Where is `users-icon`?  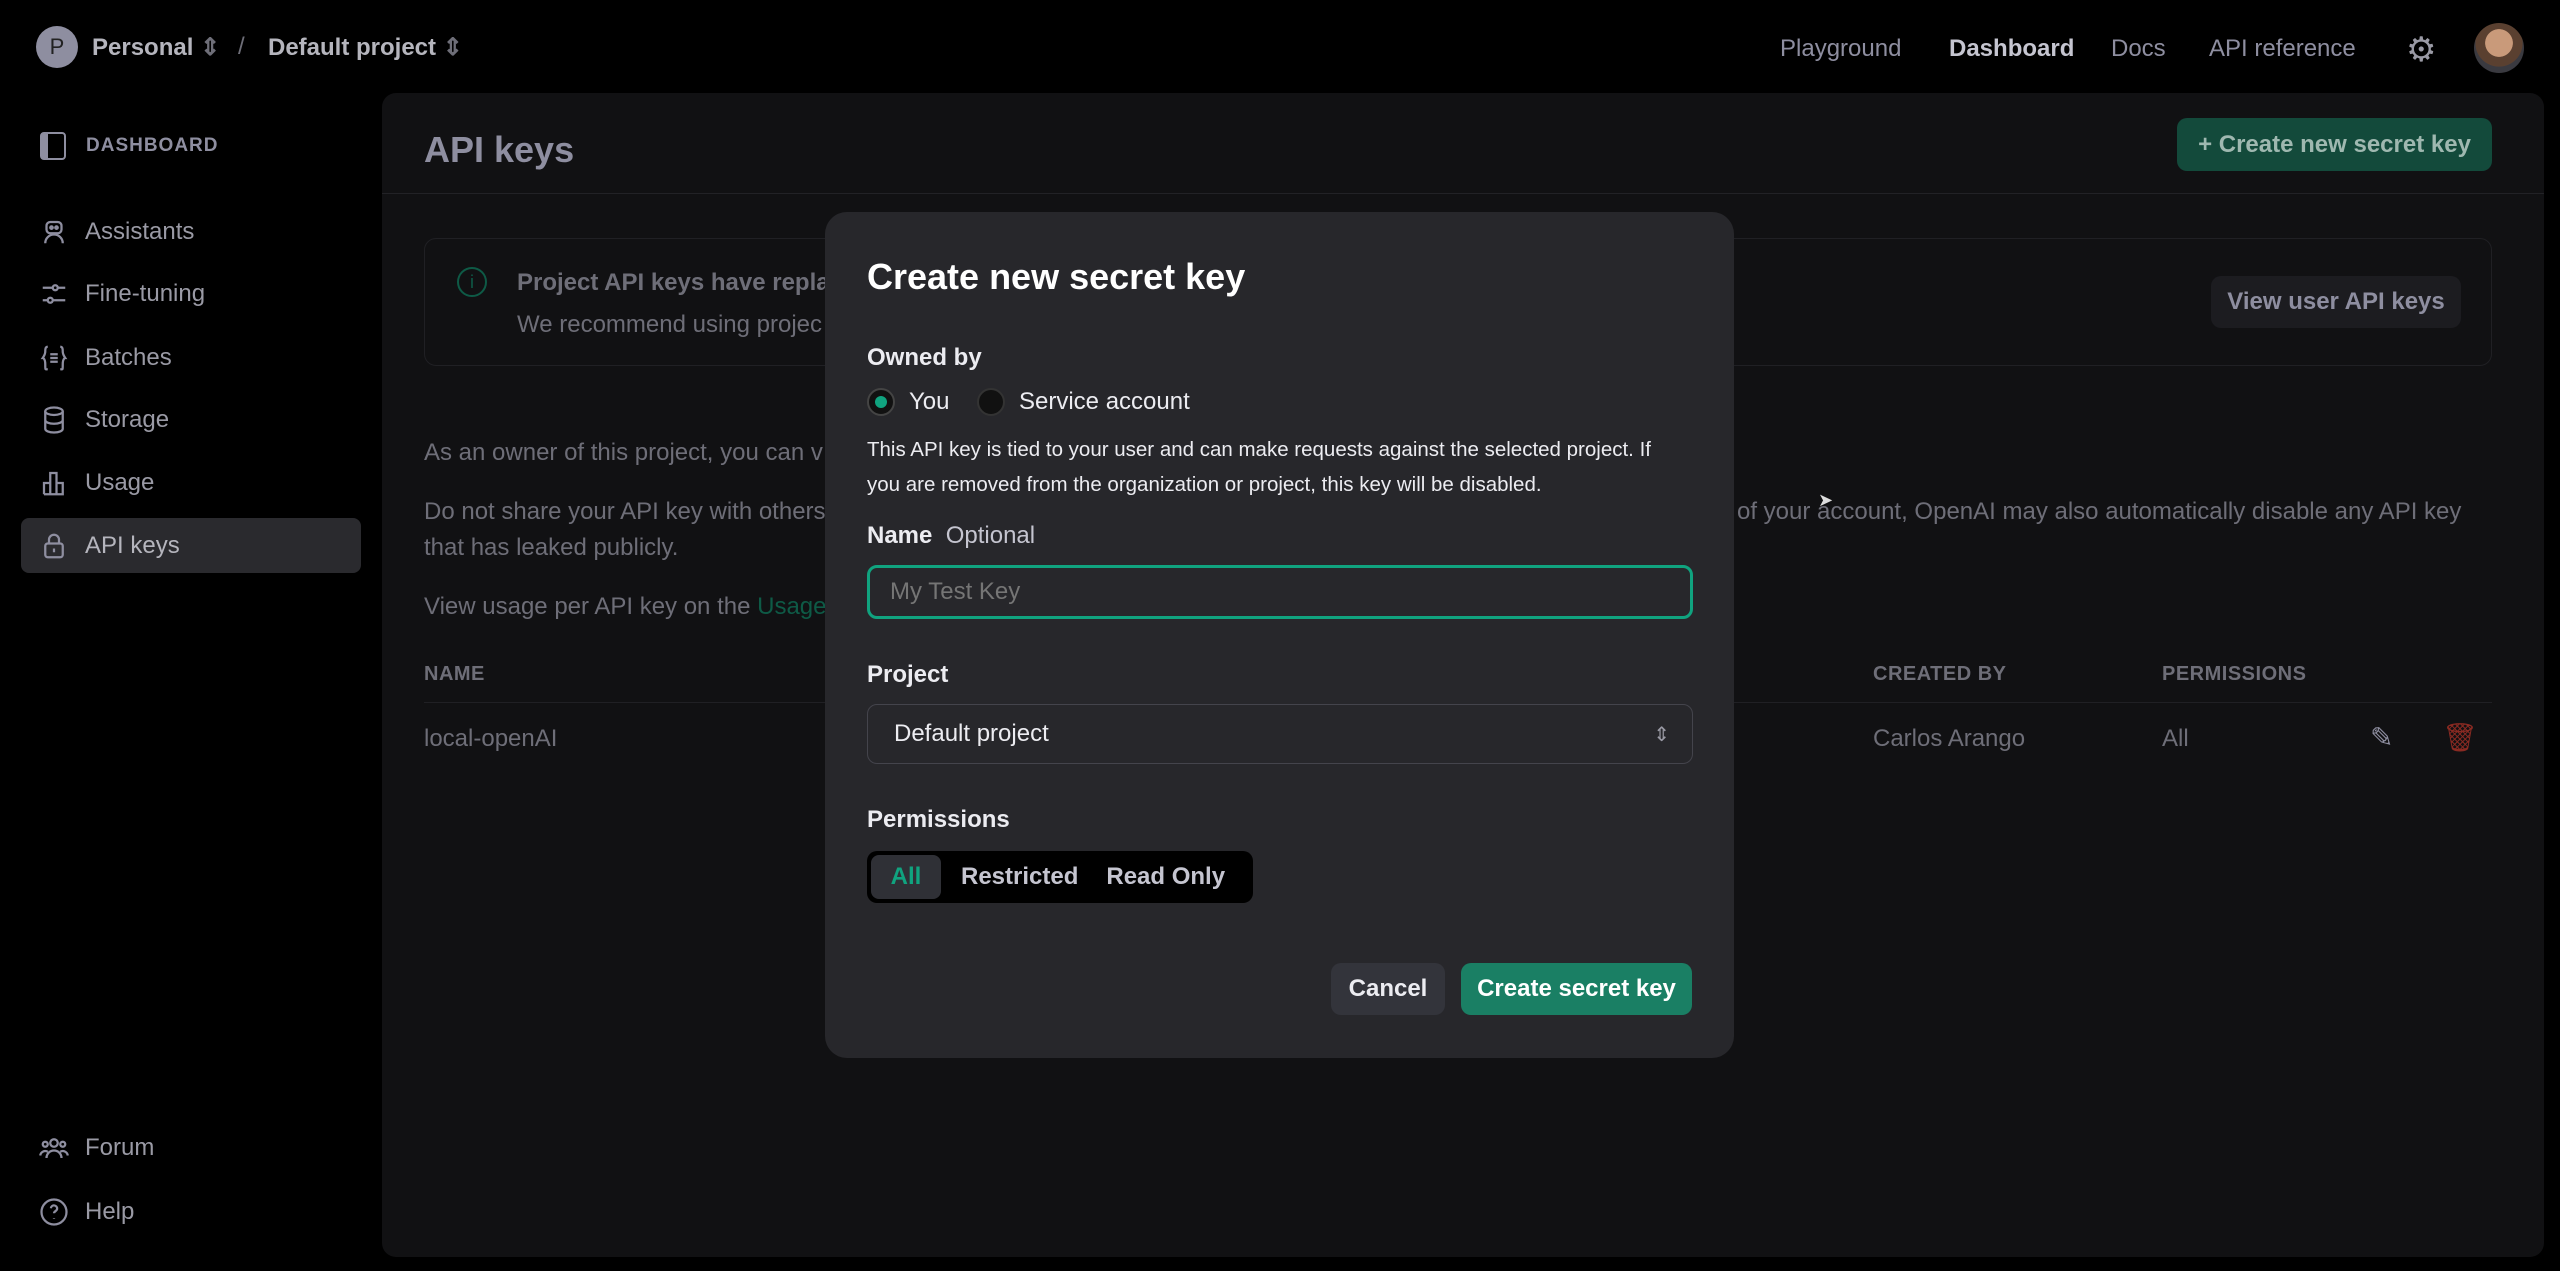 users-icon is located at coordinates (54, 1147).